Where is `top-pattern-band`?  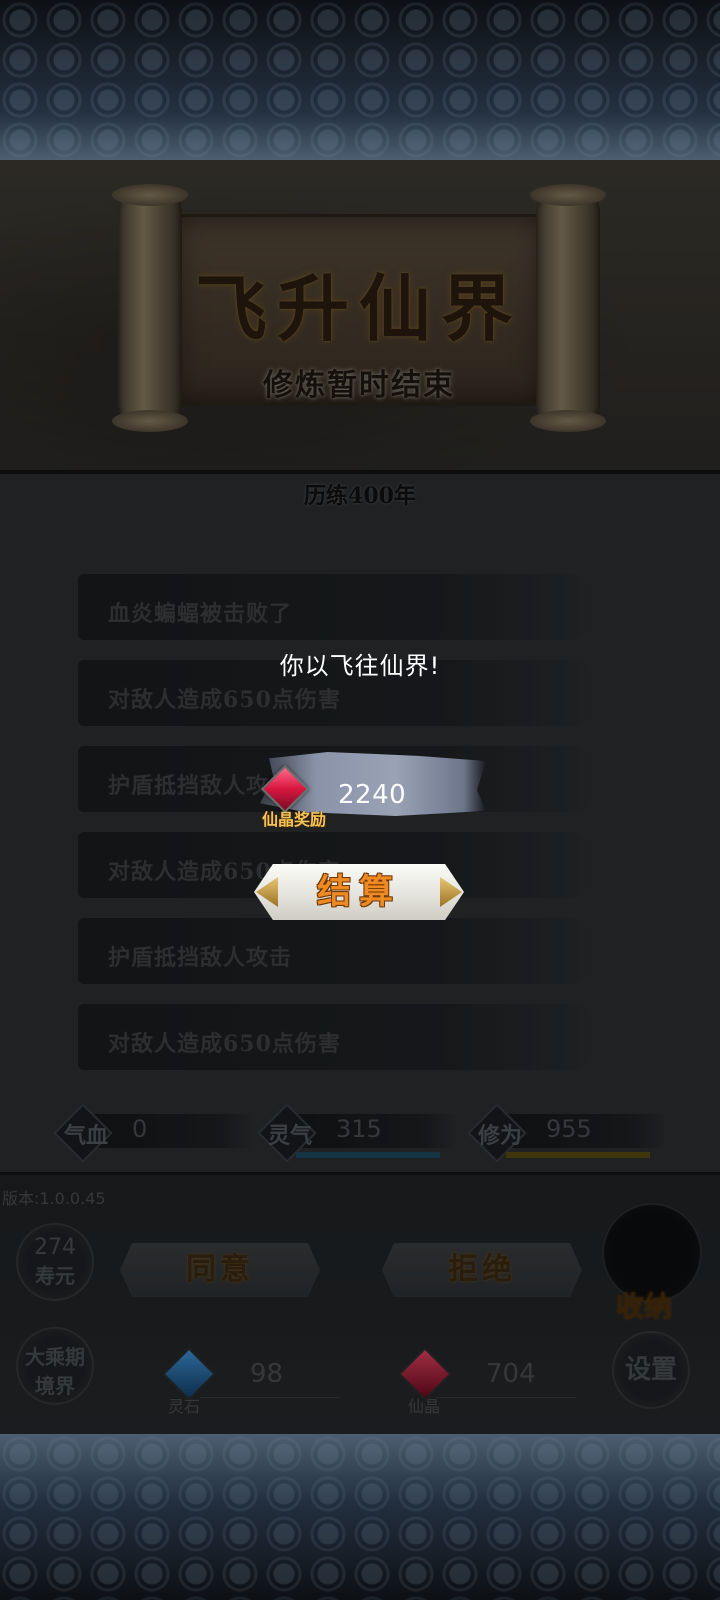 top-pattern-band is located at coordinates (360, 80).